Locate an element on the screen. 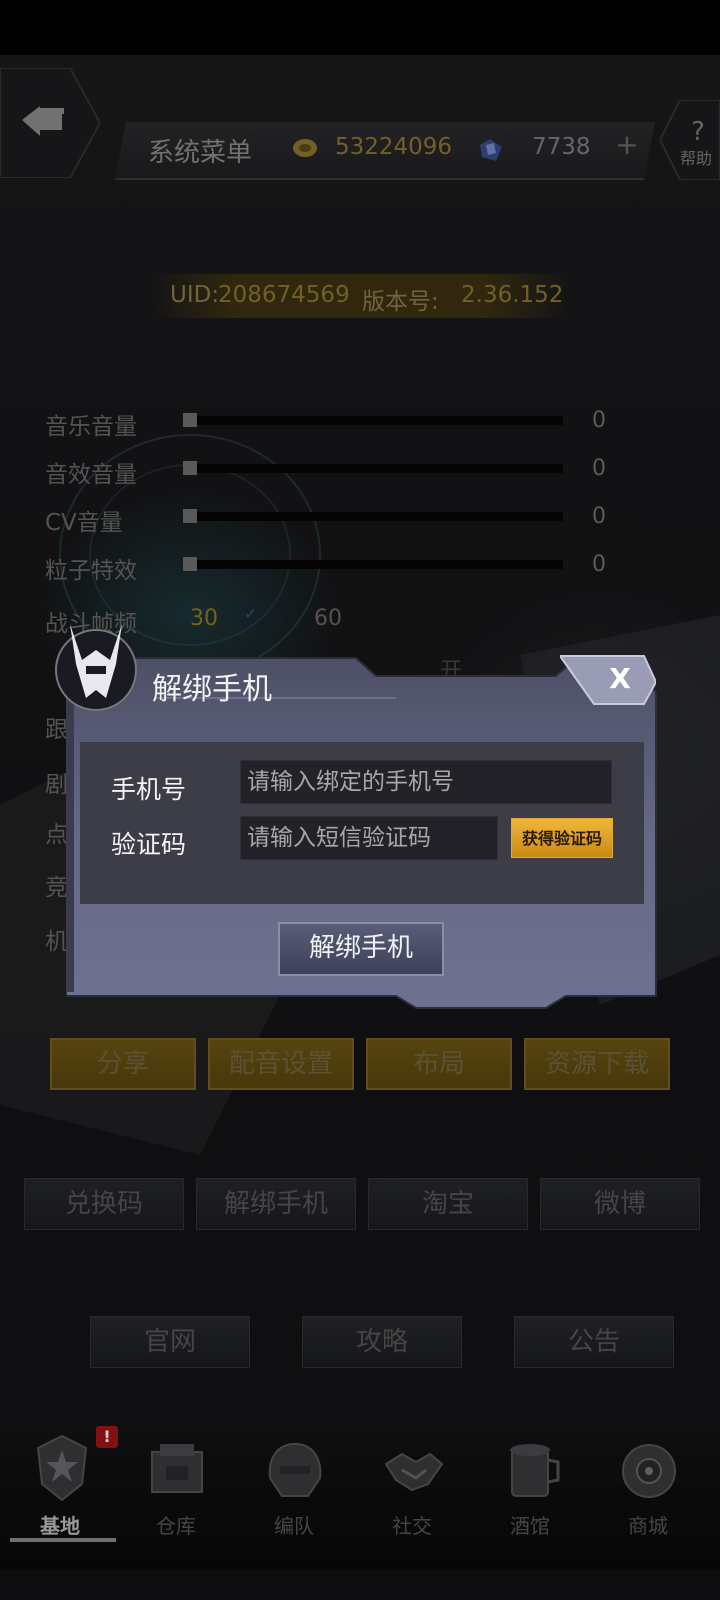 Image resolution: width=720 pixels, height=1600 pixels. code-label: 验证码 is located at coordinates (149, 844).